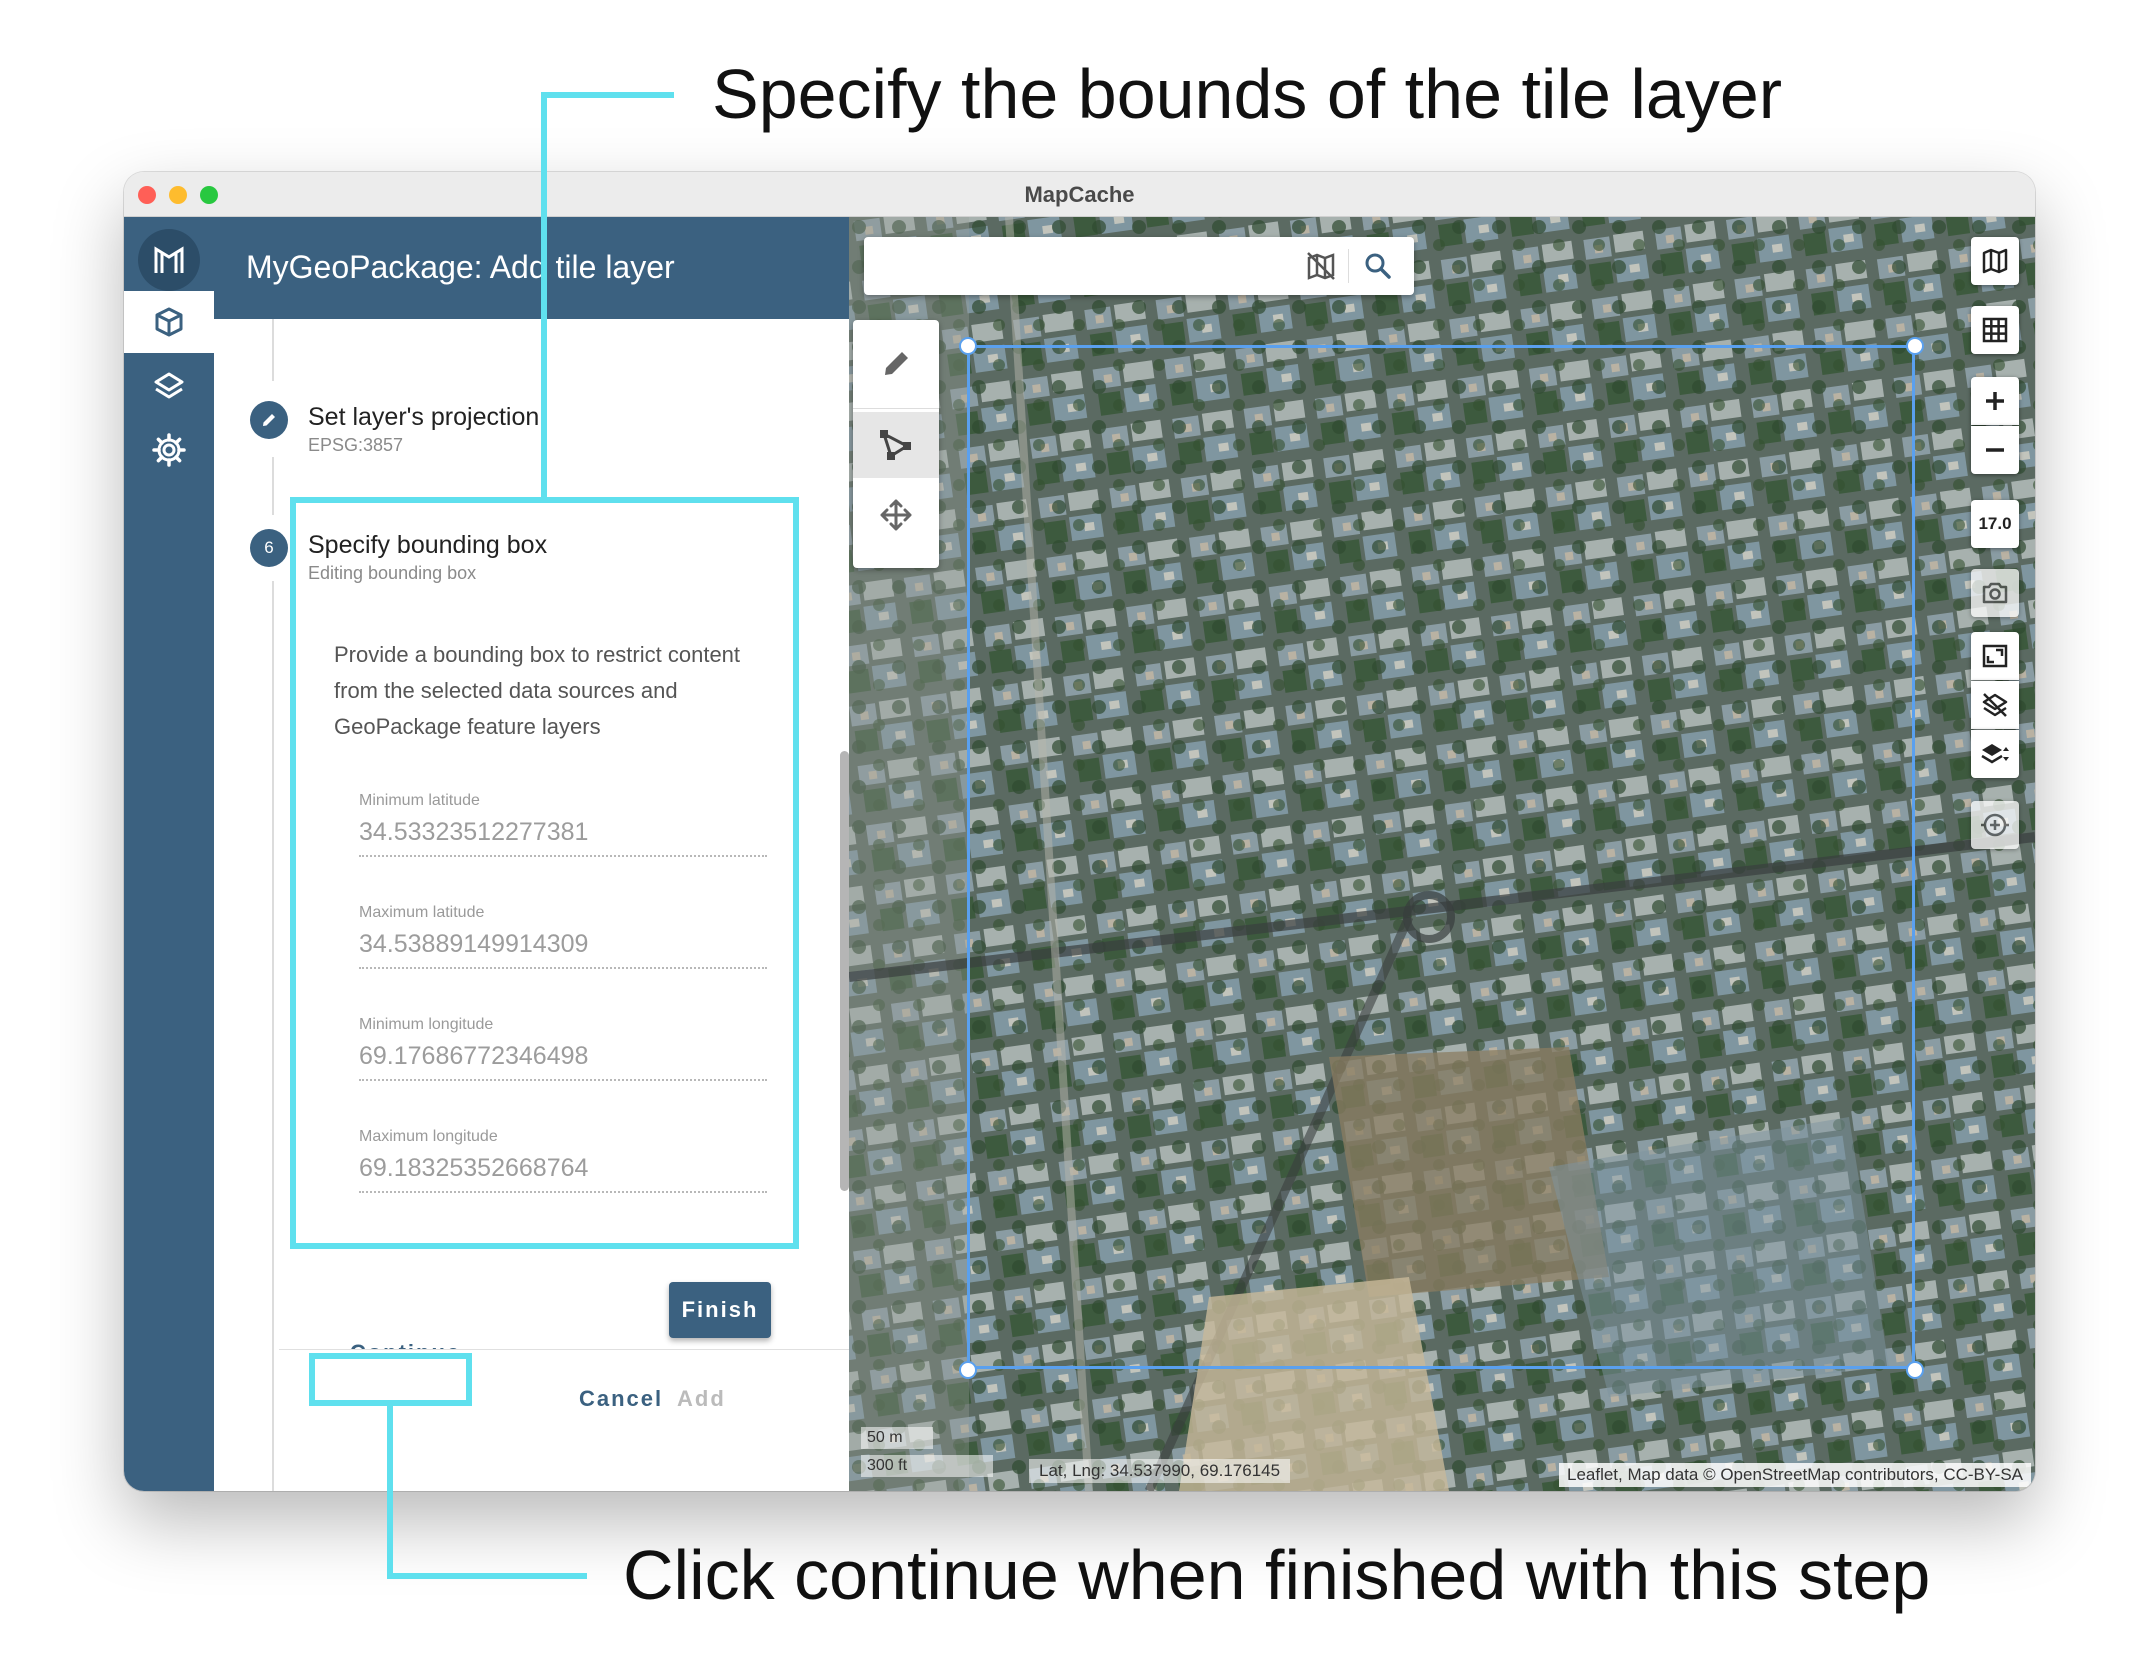  I want to click on nav-settings, so click(169, 450).